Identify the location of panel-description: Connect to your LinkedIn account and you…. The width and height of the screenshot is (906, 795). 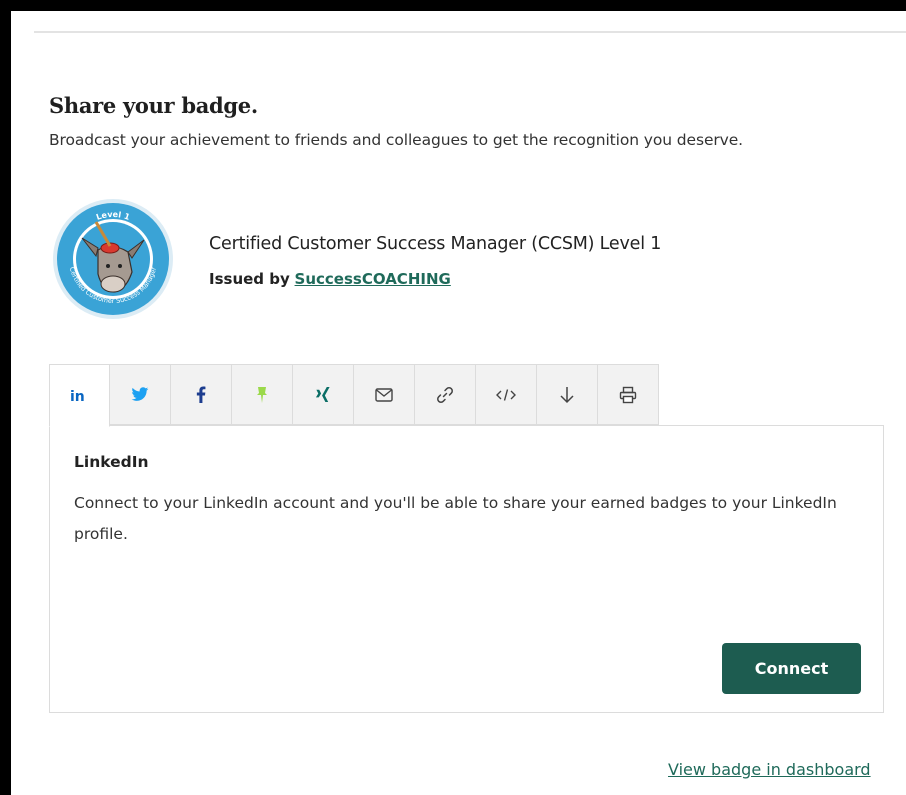
(455, 518).